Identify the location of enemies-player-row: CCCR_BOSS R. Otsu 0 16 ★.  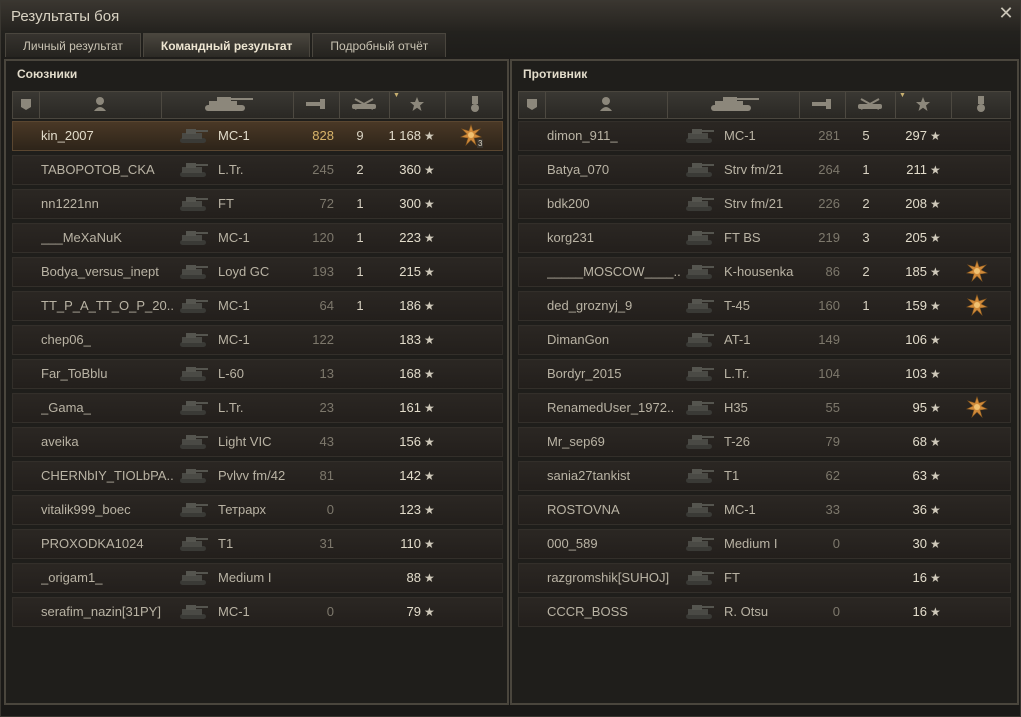
(764, 612).